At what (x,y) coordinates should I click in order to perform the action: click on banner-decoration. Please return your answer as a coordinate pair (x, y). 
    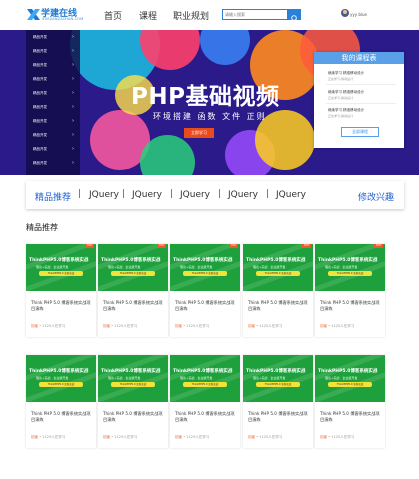
    Looking at the image, I should click on (225, 47).